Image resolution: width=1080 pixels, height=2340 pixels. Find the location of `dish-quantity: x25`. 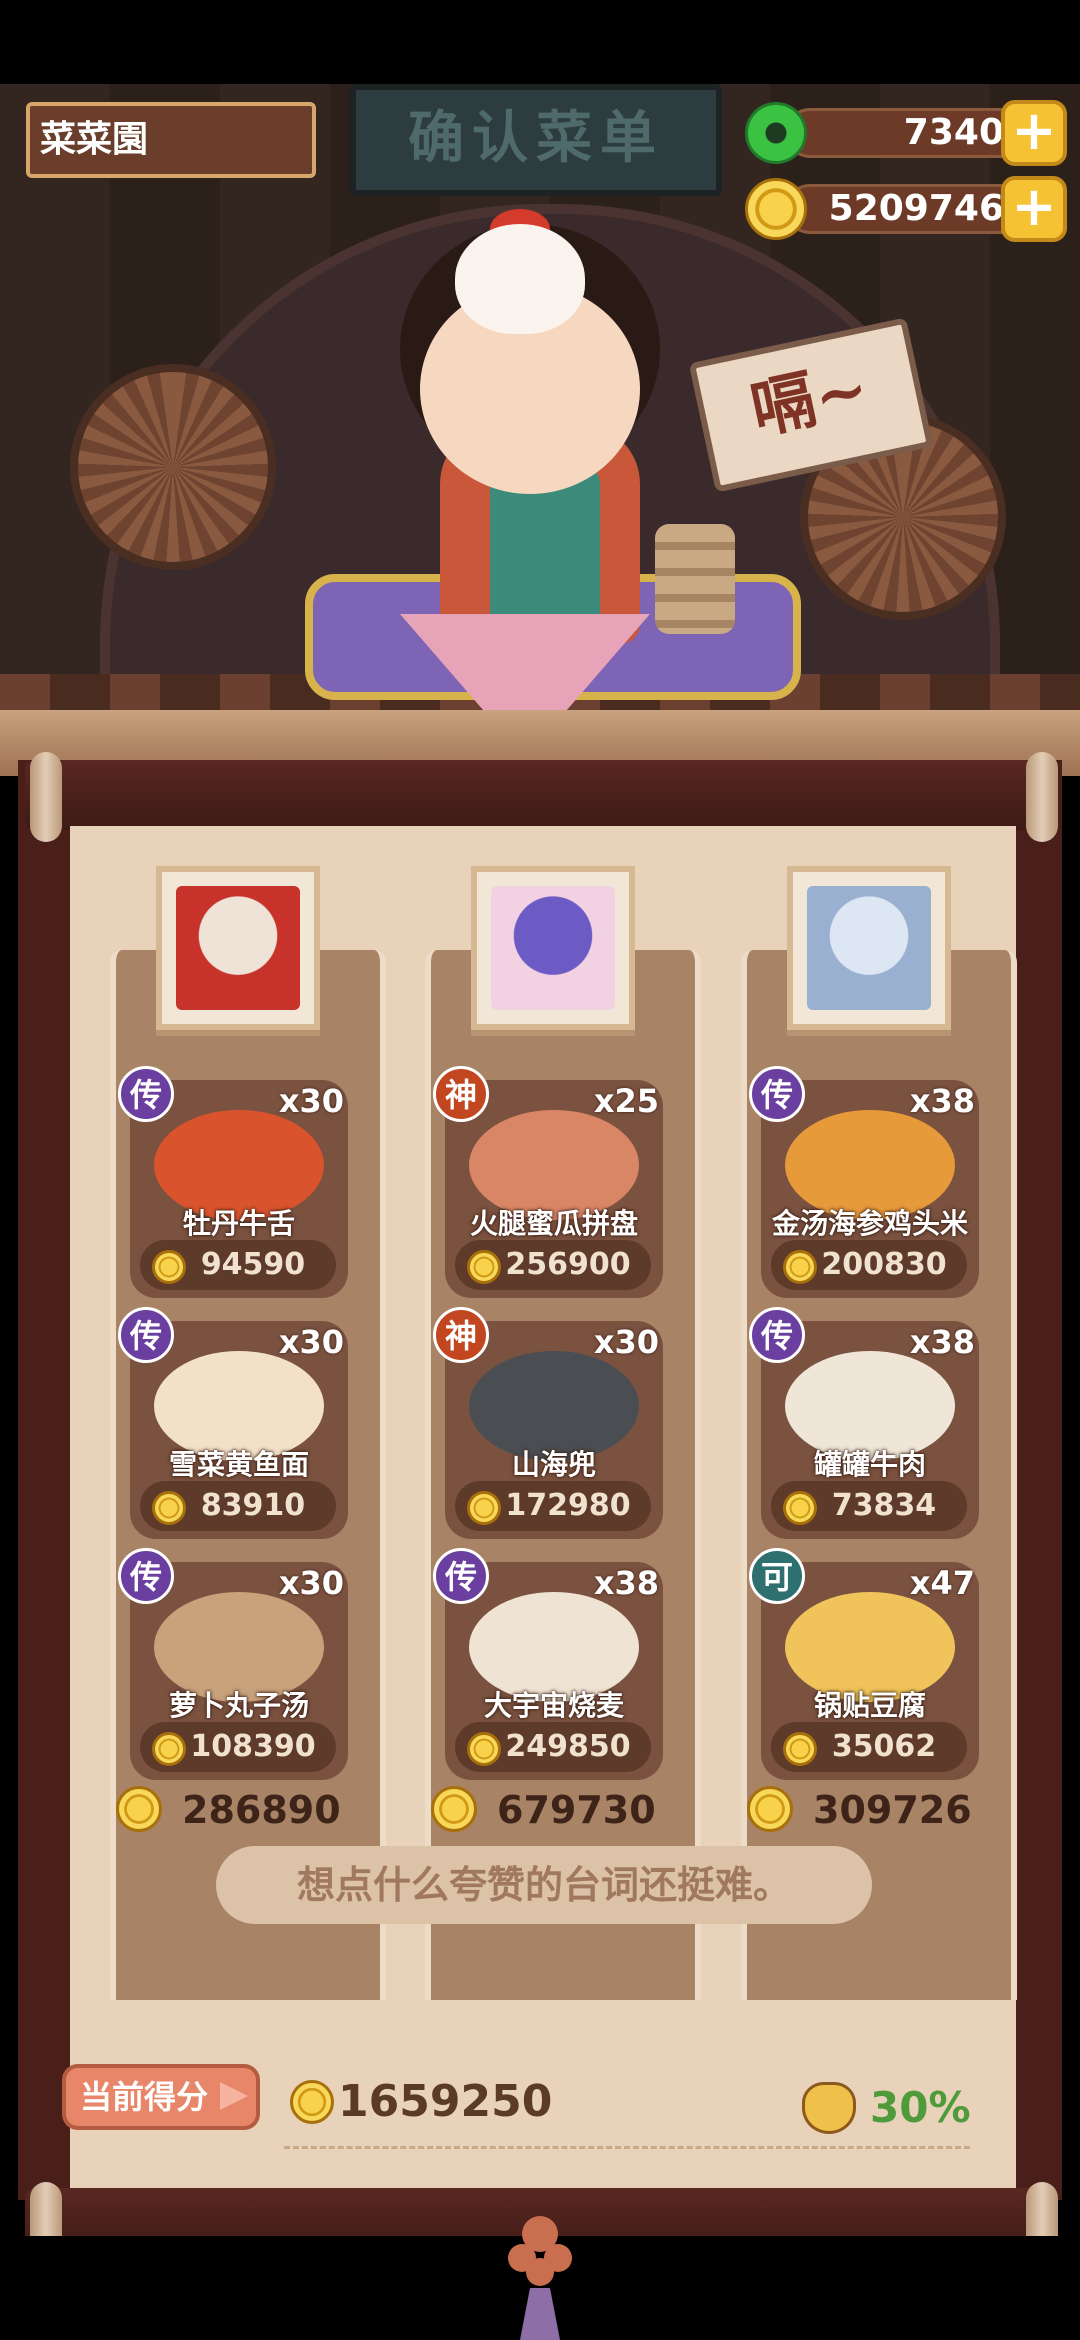

dish-quantity: x25 is located at coordinates (626, 1101).